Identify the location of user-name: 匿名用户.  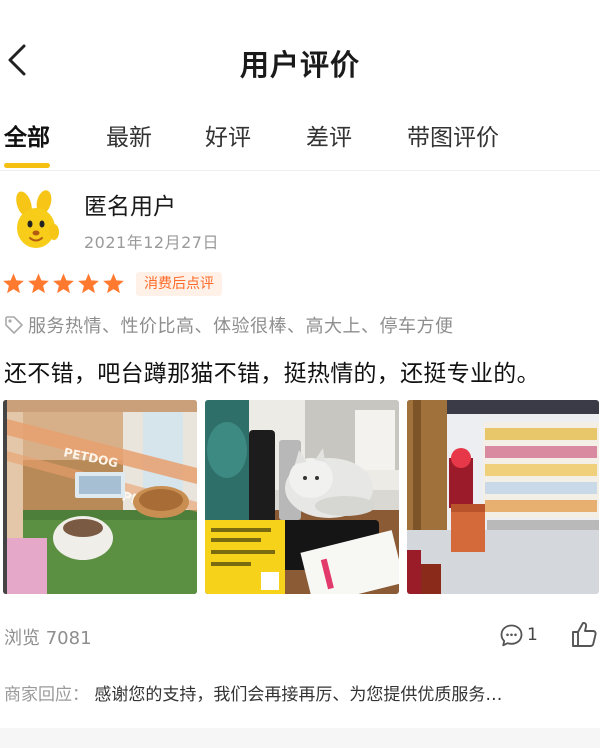
(130, 207).